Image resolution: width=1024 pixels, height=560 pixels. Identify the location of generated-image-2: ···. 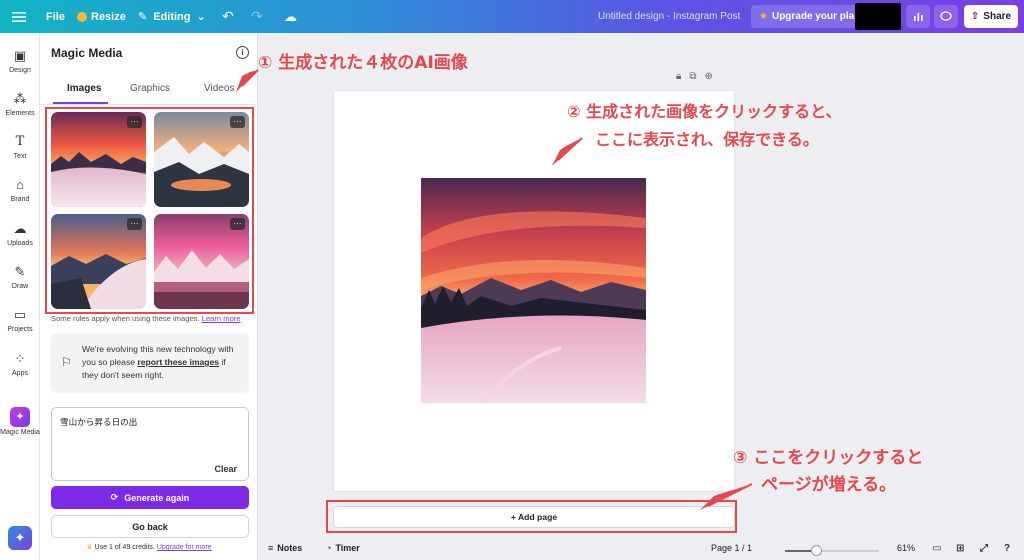
(201, 159).